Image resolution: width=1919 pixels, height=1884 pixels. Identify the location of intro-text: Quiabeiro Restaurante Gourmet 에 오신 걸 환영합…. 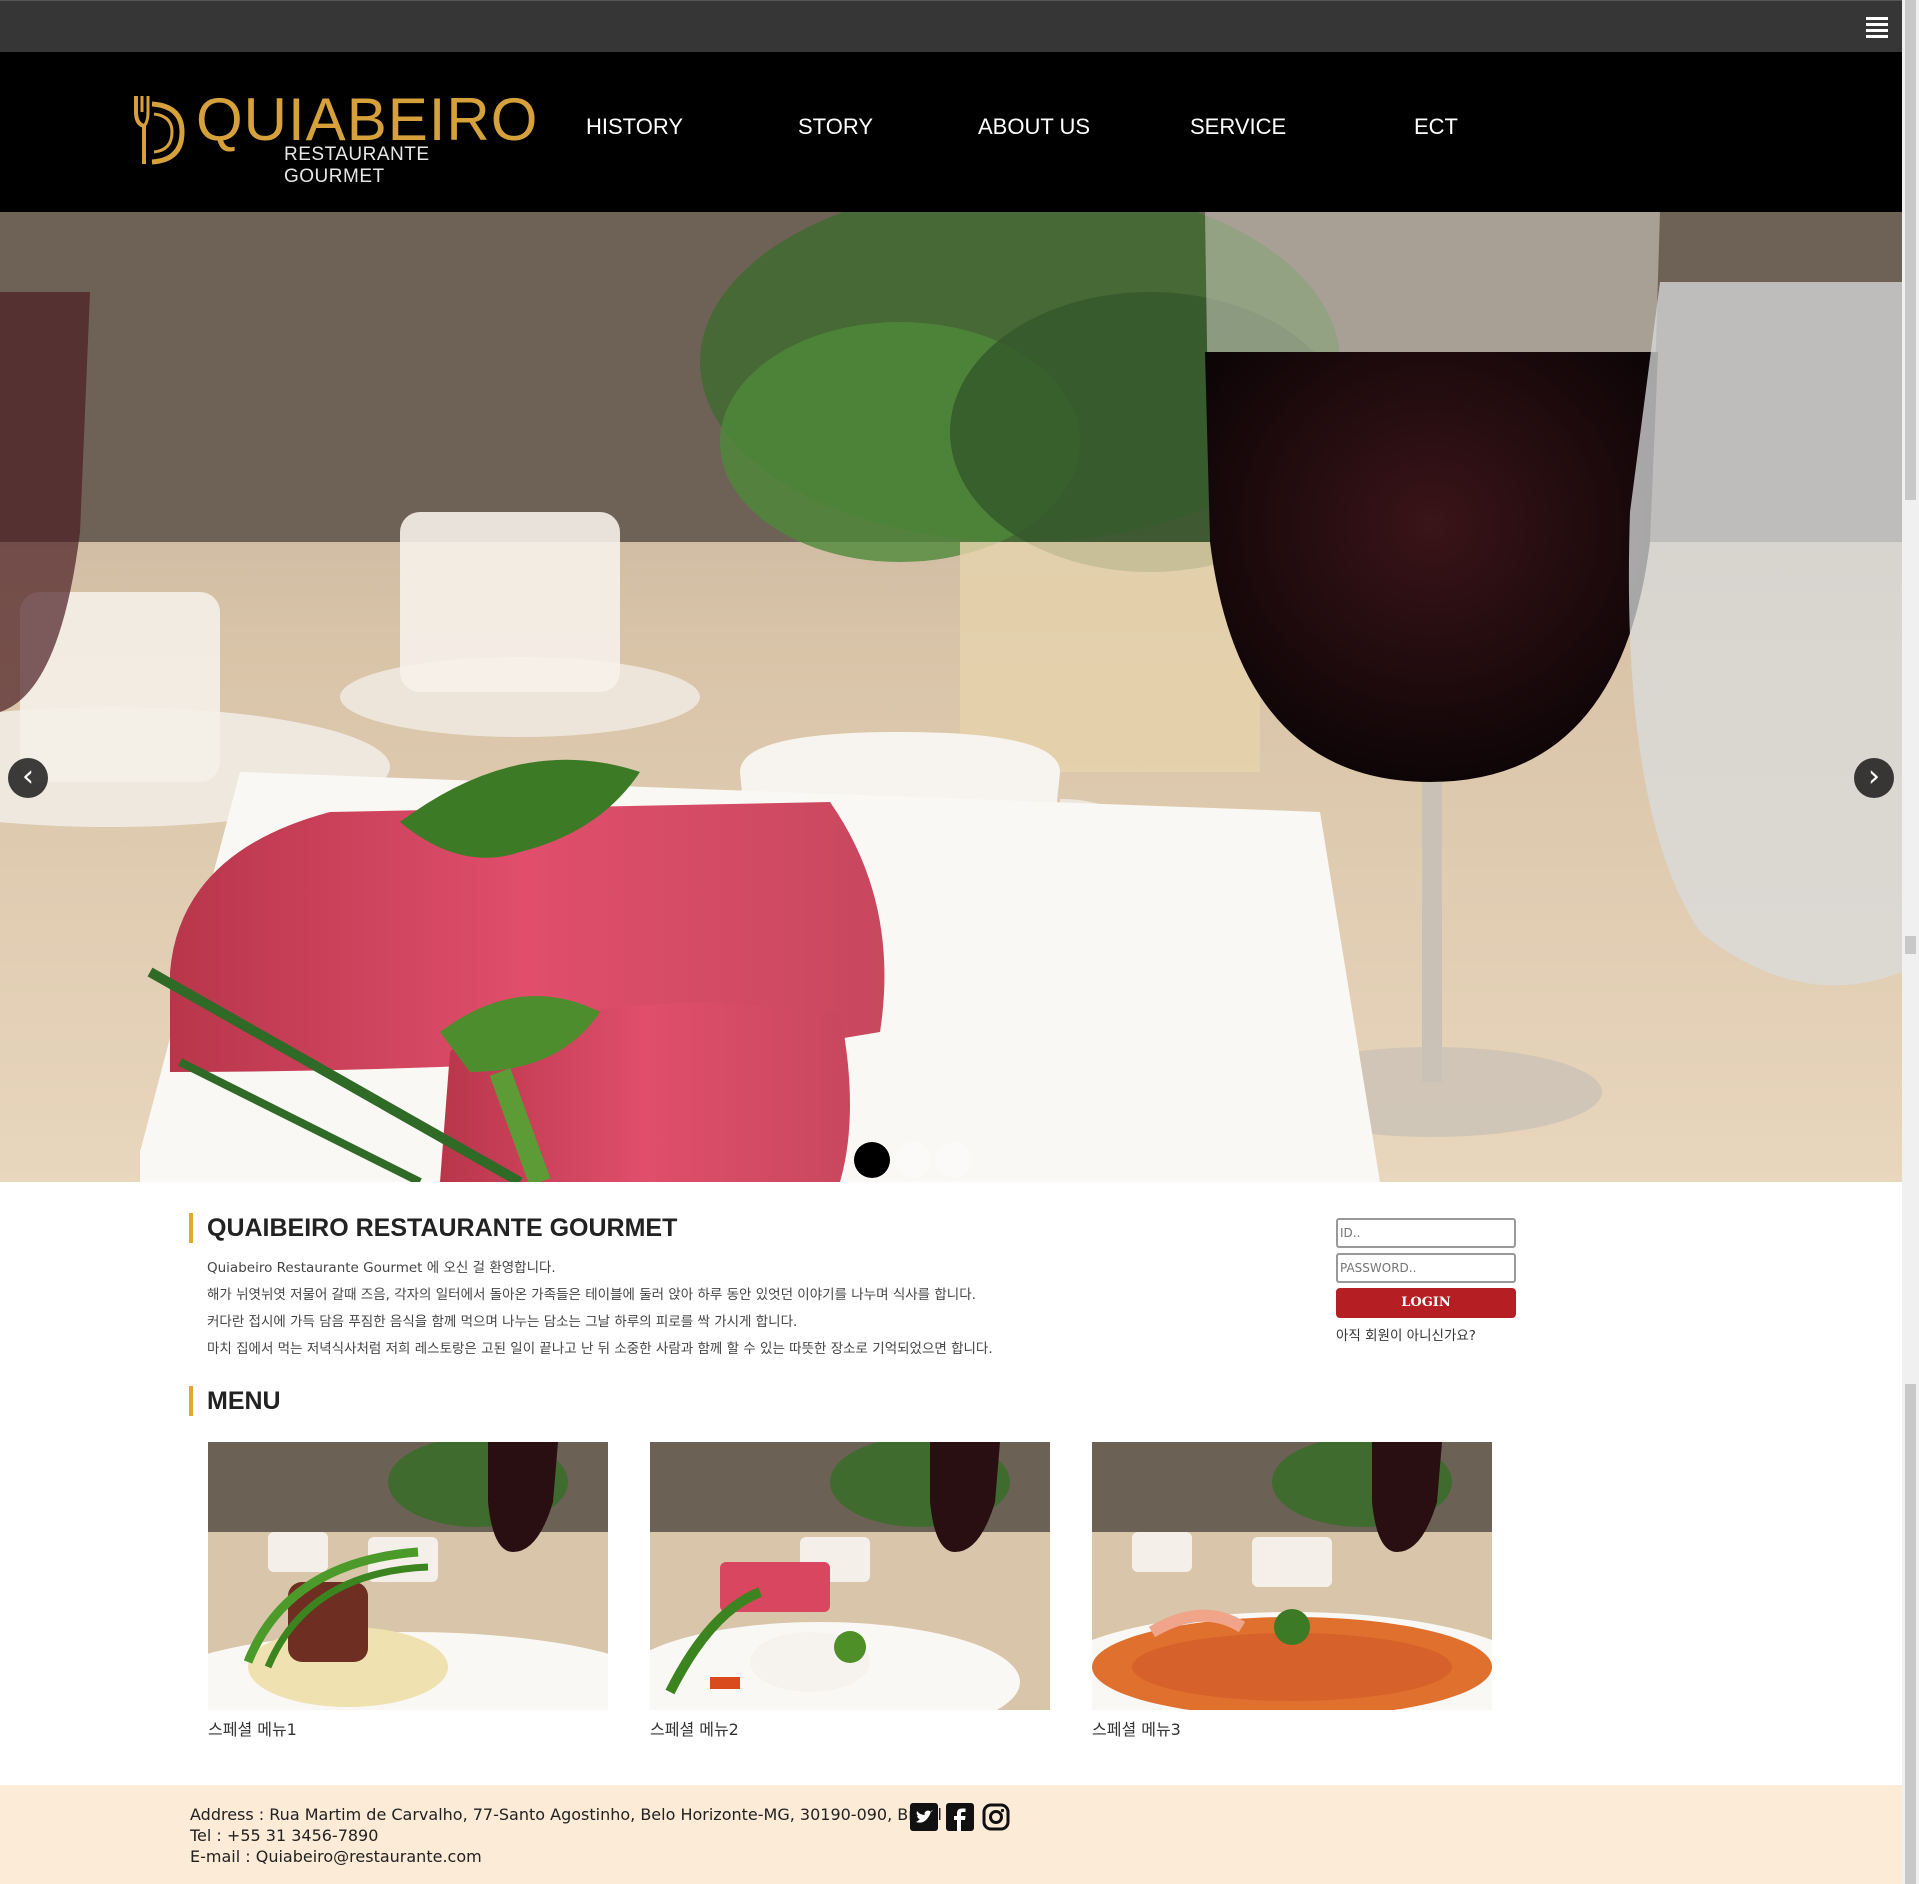
(752, 1309).